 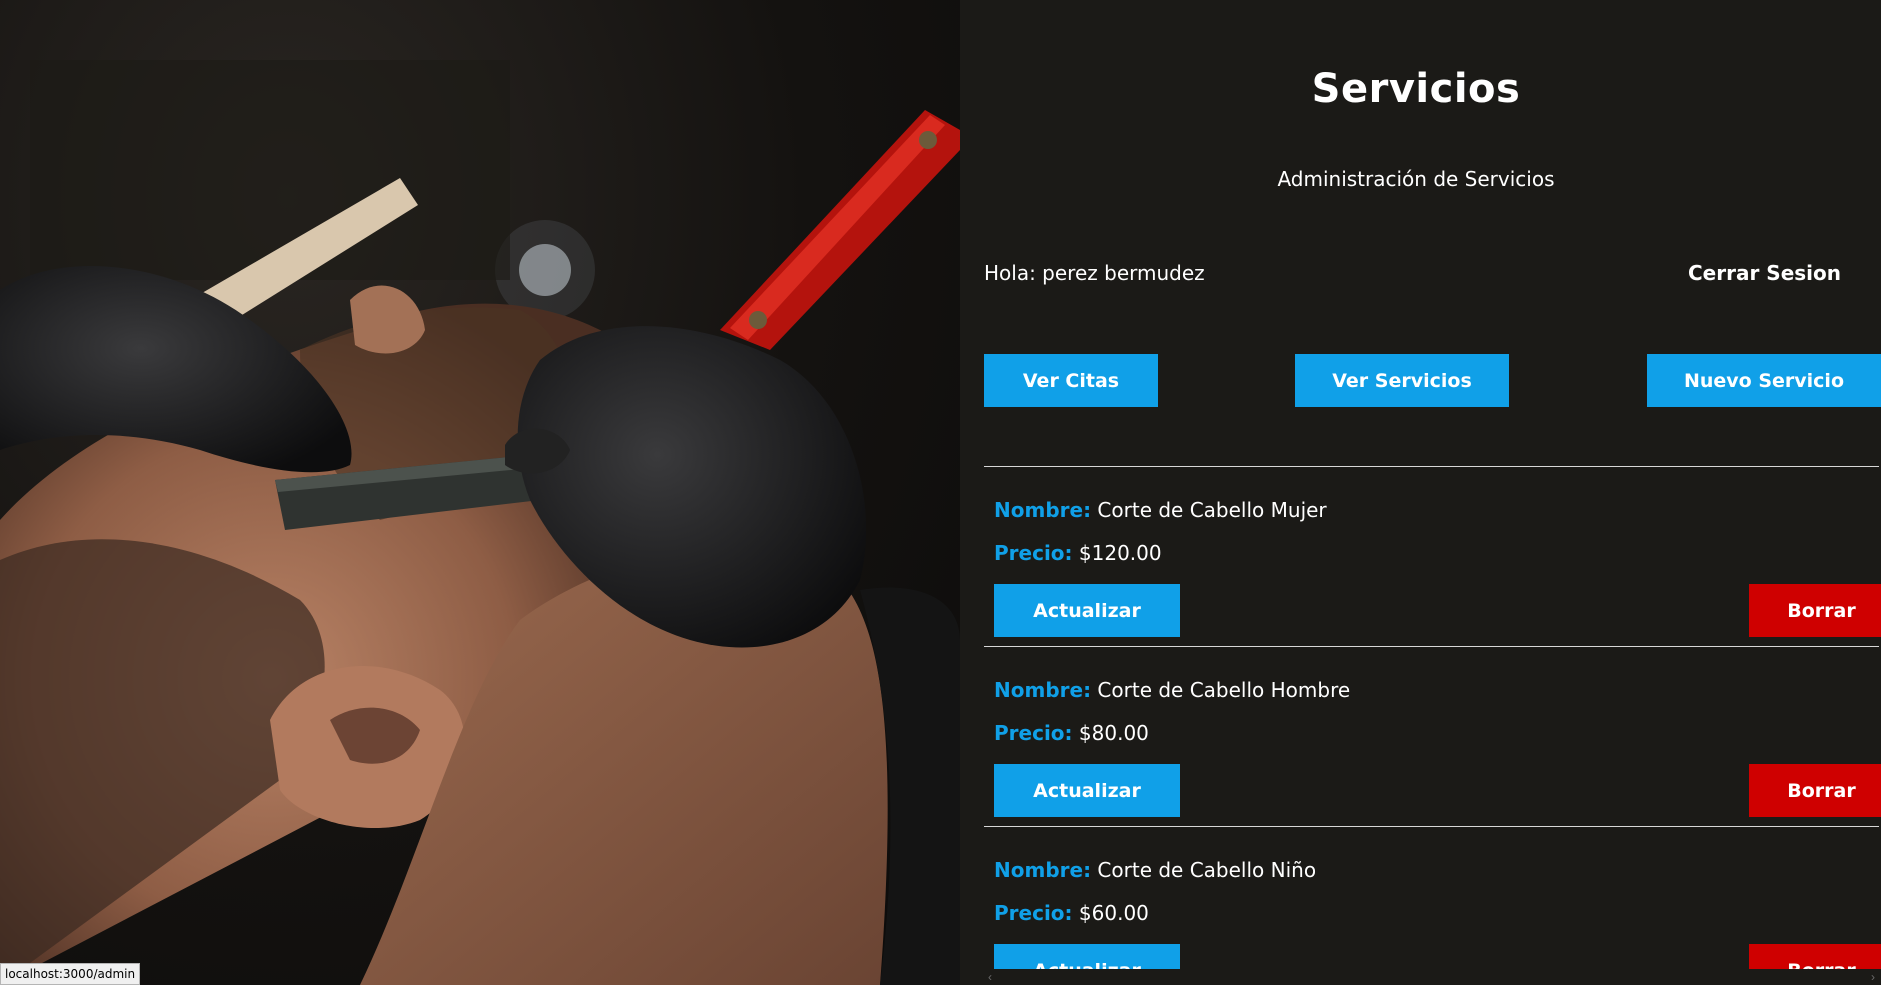 I want to click on service-price-field: Precio: $80.00, so click(x=1071, y=733).